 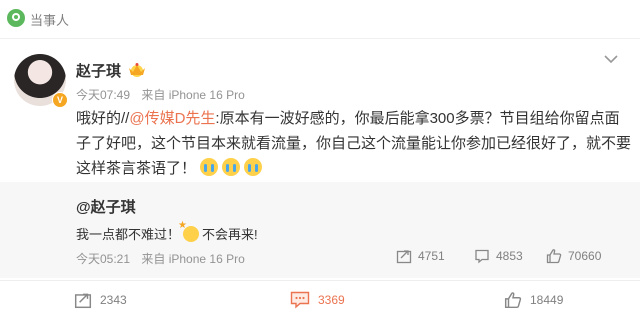 What do you see at coordinates (320, 20) in the screenshot?
I see `top-bar: 当事人` at bounding box center [320, 20].